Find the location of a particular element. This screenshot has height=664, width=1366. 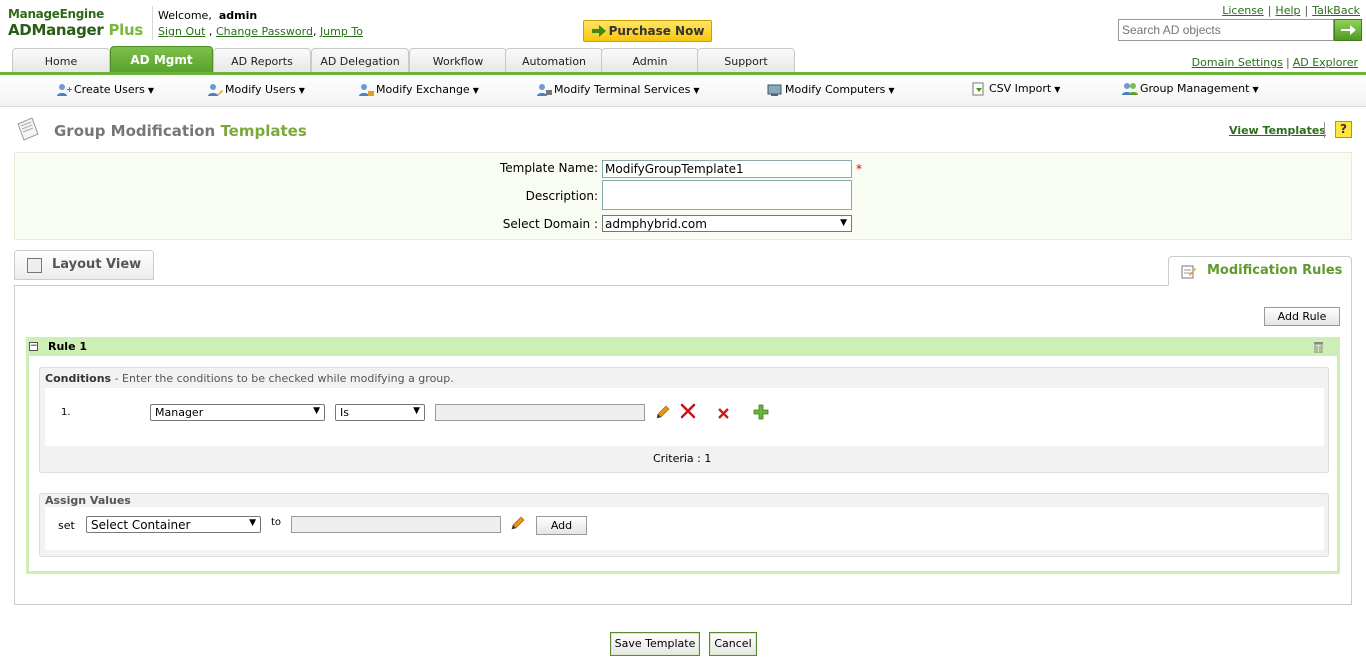

talkback-link: TalkBack is located at coordinates (1336, 10).